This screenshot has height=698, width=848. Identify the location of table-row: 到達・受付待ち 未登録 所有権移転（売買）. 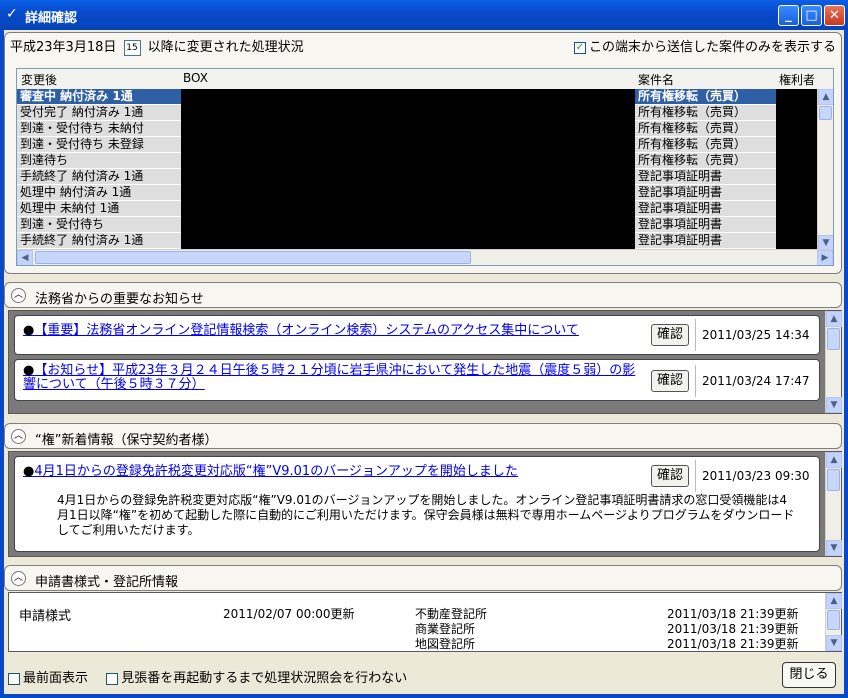
(425, 145).